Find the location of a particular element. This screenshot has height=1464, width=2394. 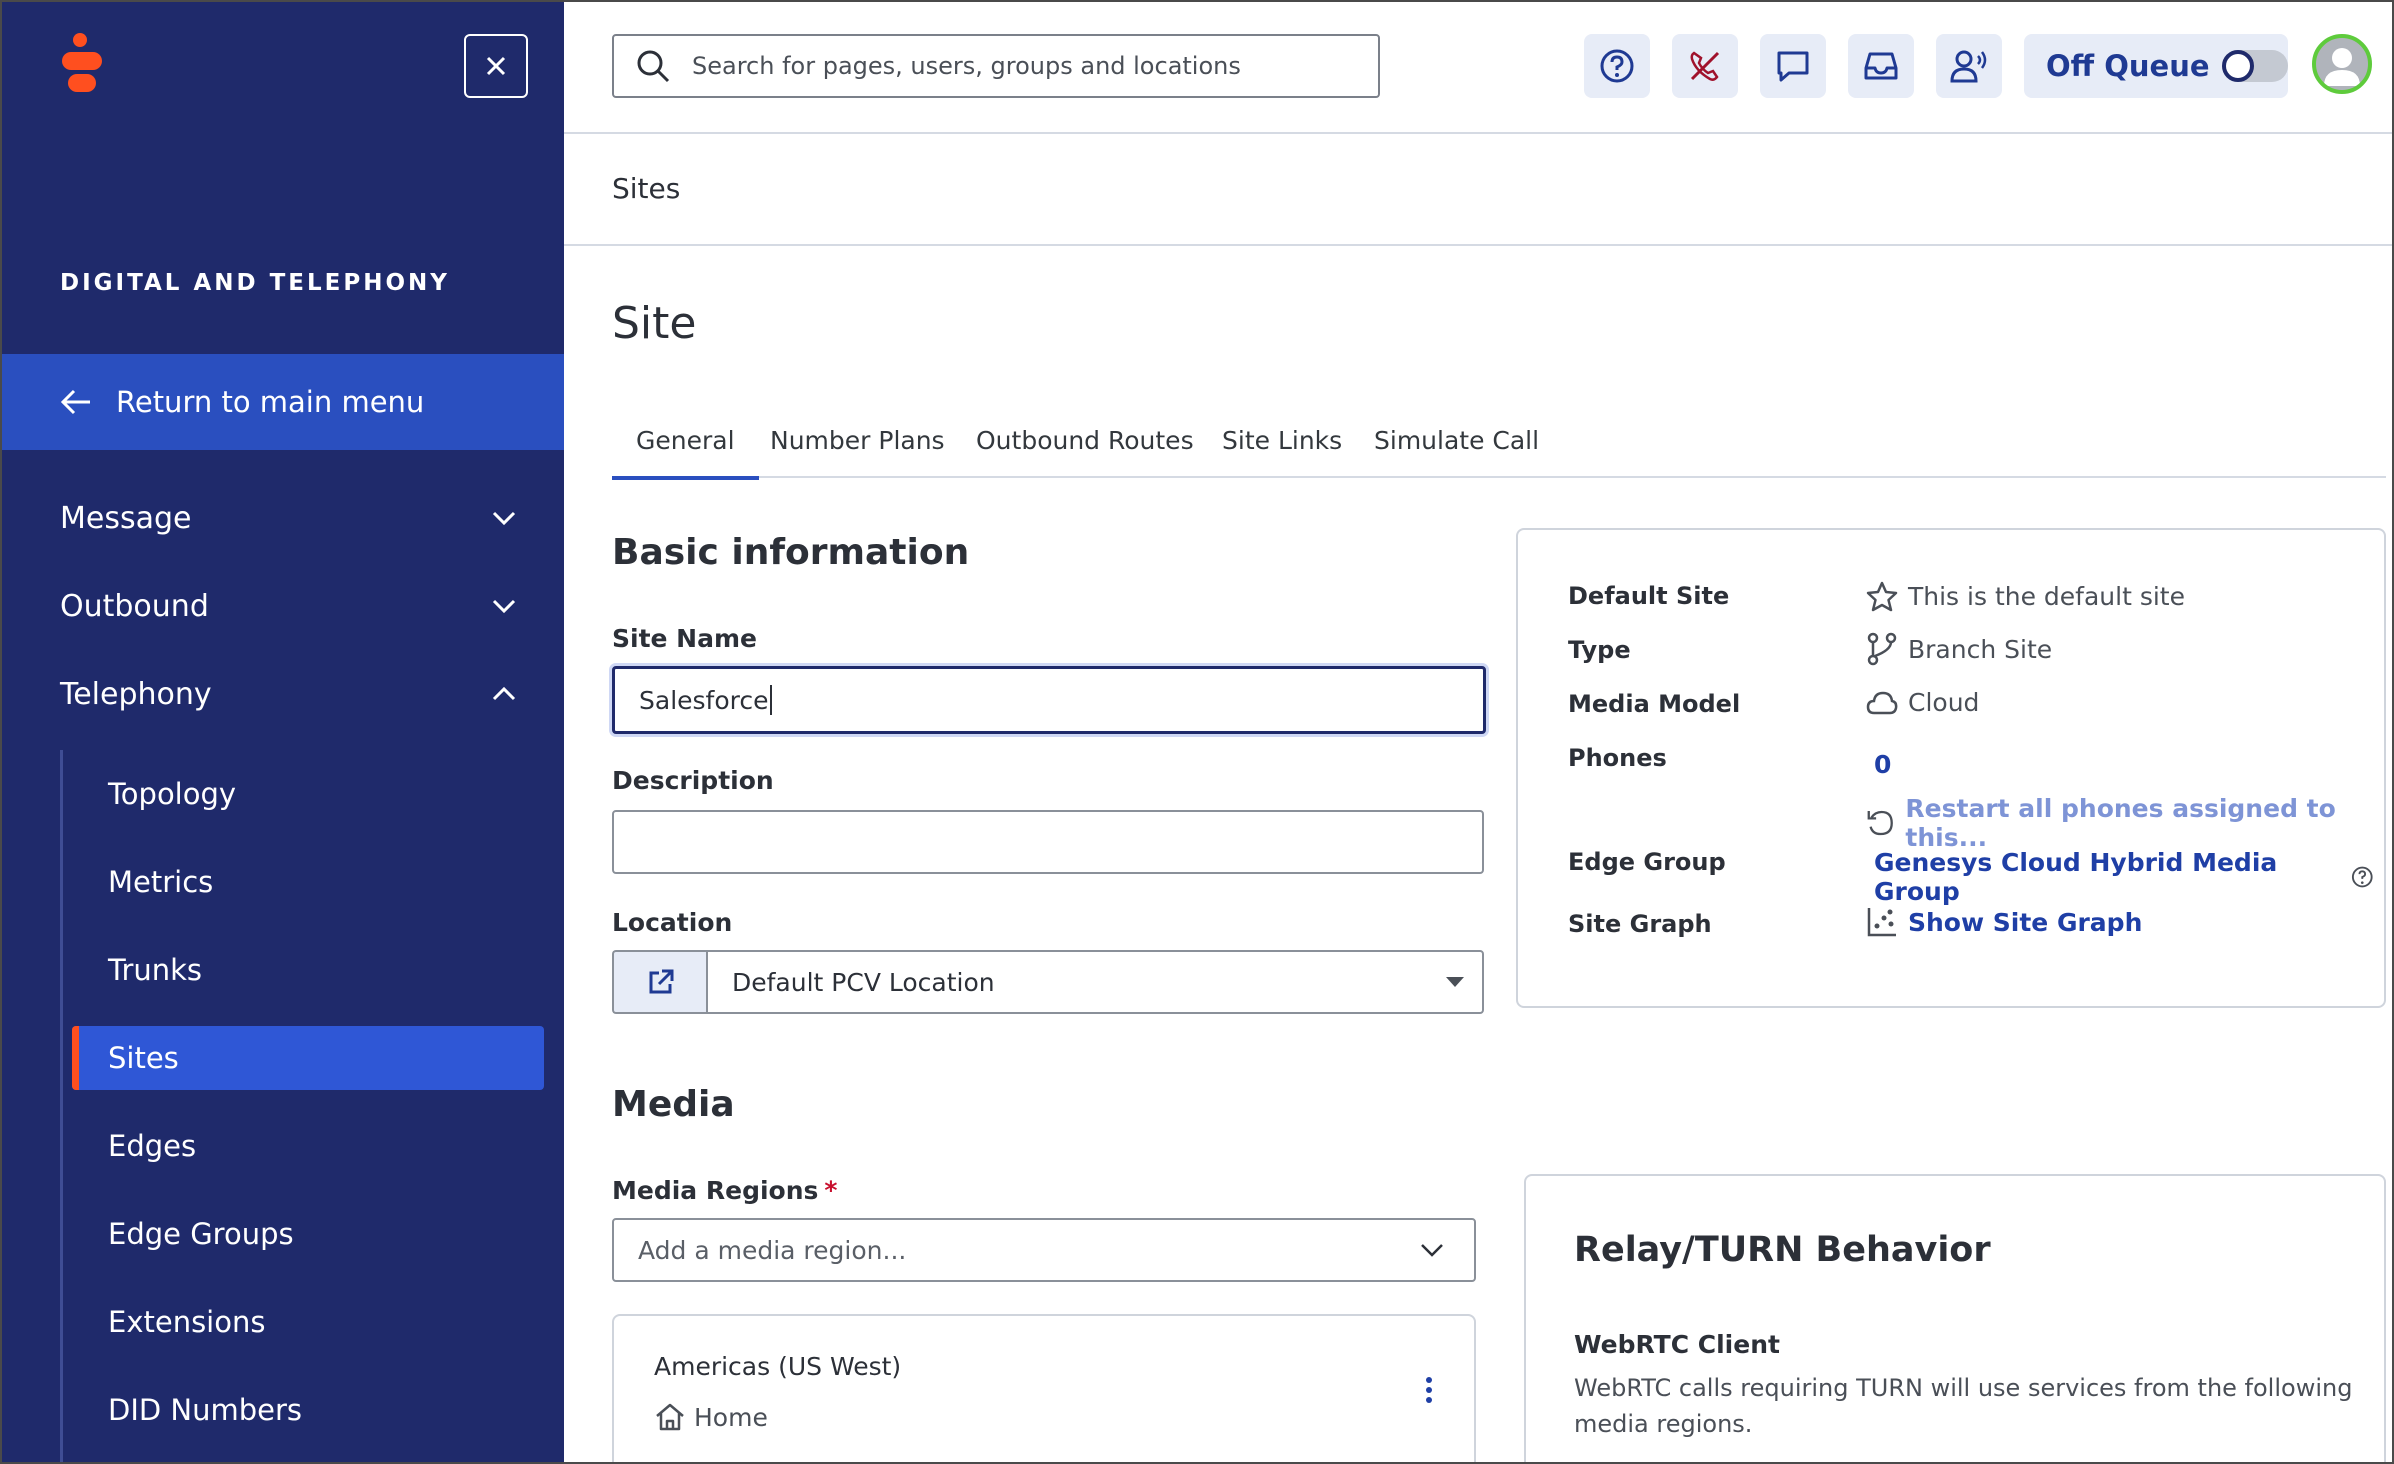

queue-label: Off Queue is located at coordinates (2128, 66).